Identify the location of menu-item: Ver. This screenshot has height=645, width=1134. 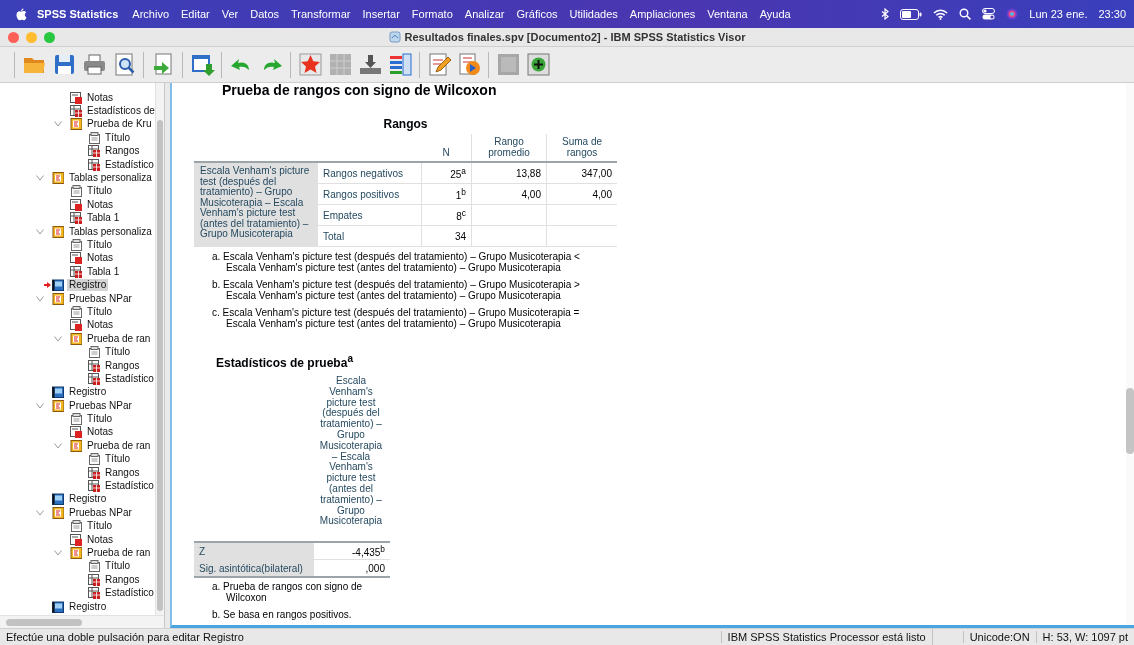
(230, 14).